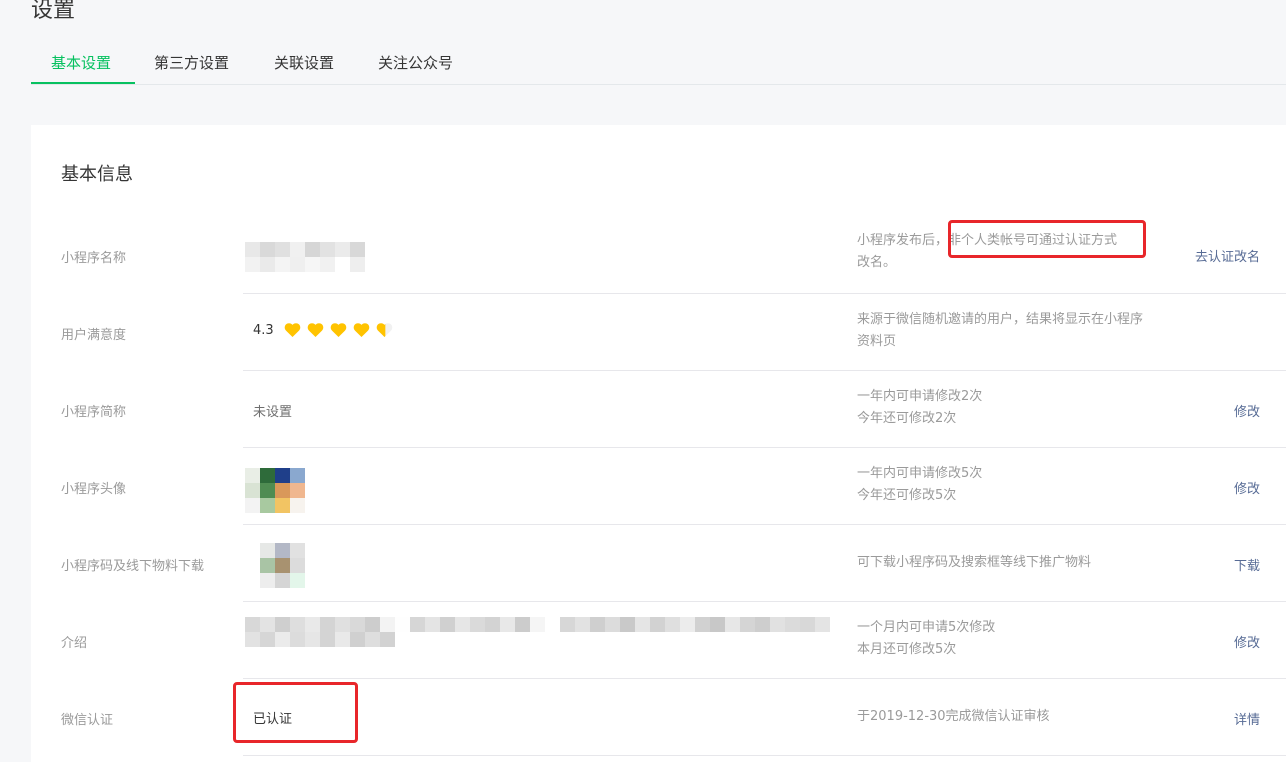 This screenshot has height=762, width=1286. I want to click on certification-details-link: 详情, so click(1247, 718).